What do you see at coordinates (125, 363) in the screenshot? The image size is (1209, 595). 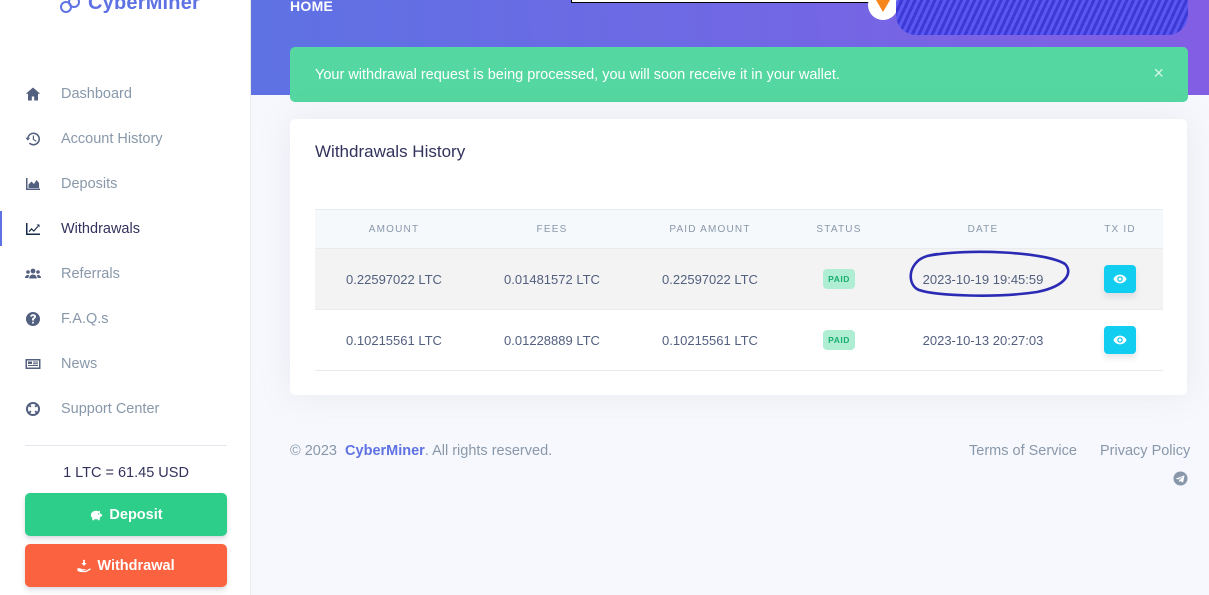 I see `sidebar-item-news: News` at bounding box center [125, 363].